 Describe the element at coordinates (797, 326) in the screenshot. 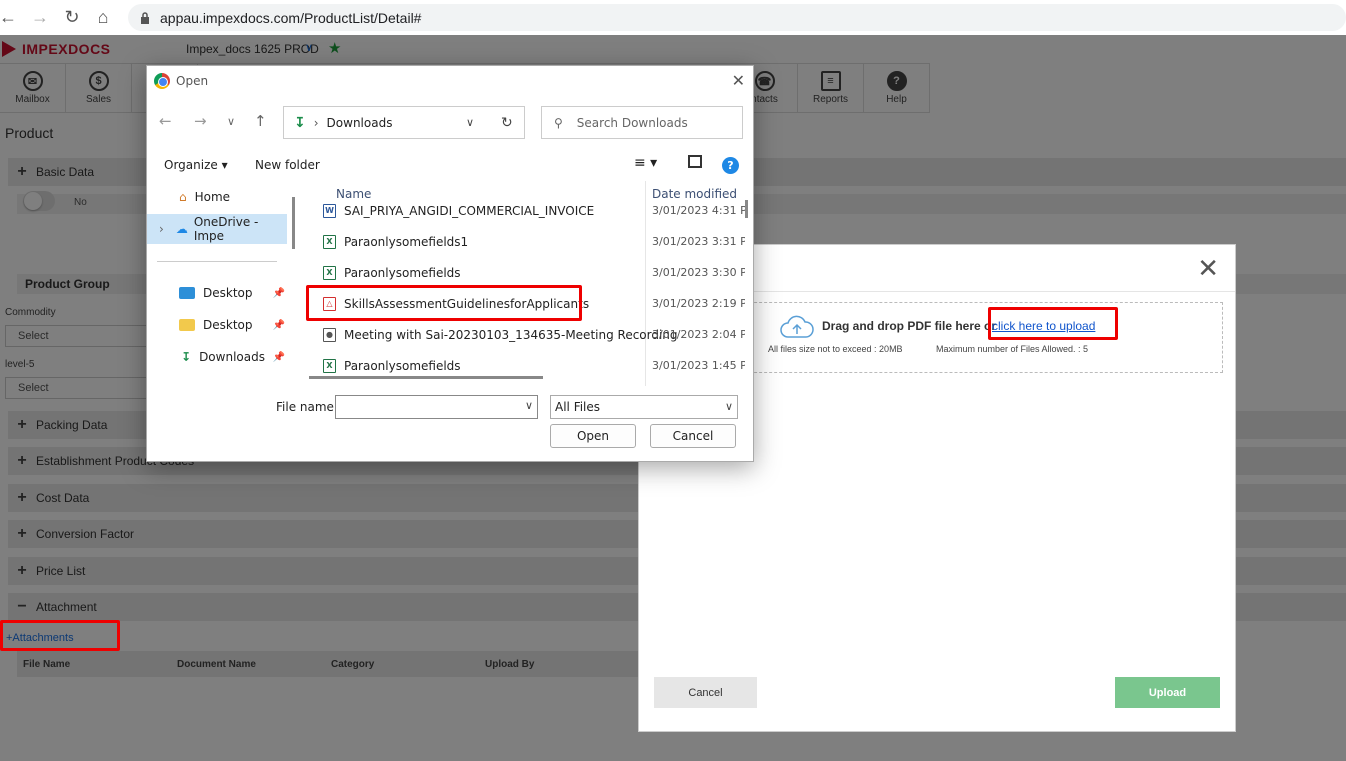

I see `cloud-upload-icon` at that location.